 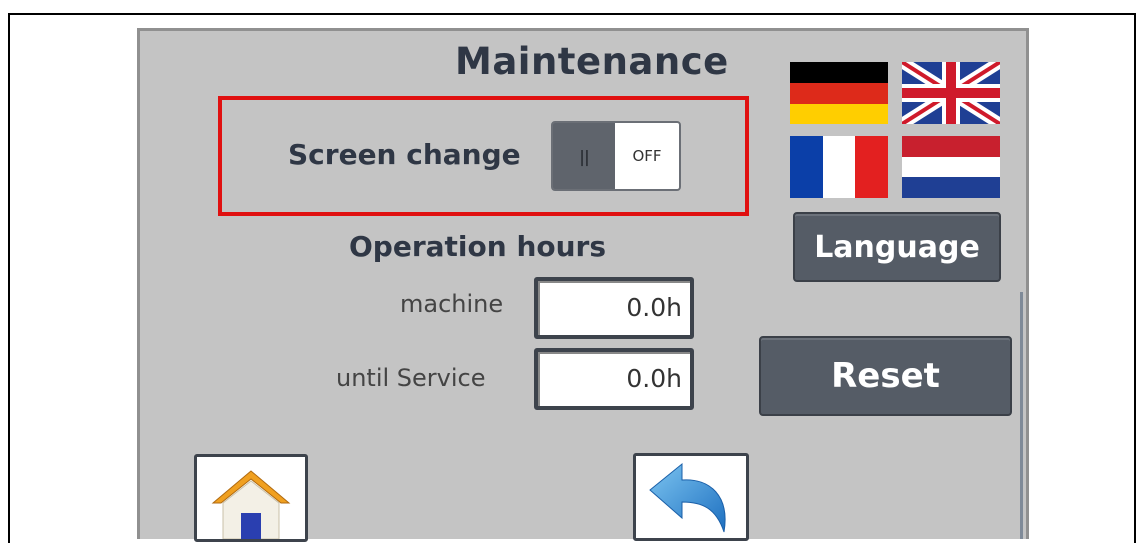 What do you see at coordinates (614, 379) in the screenshot?
I see `until-service-field: 0.0h` at bounding box center [614, 379].